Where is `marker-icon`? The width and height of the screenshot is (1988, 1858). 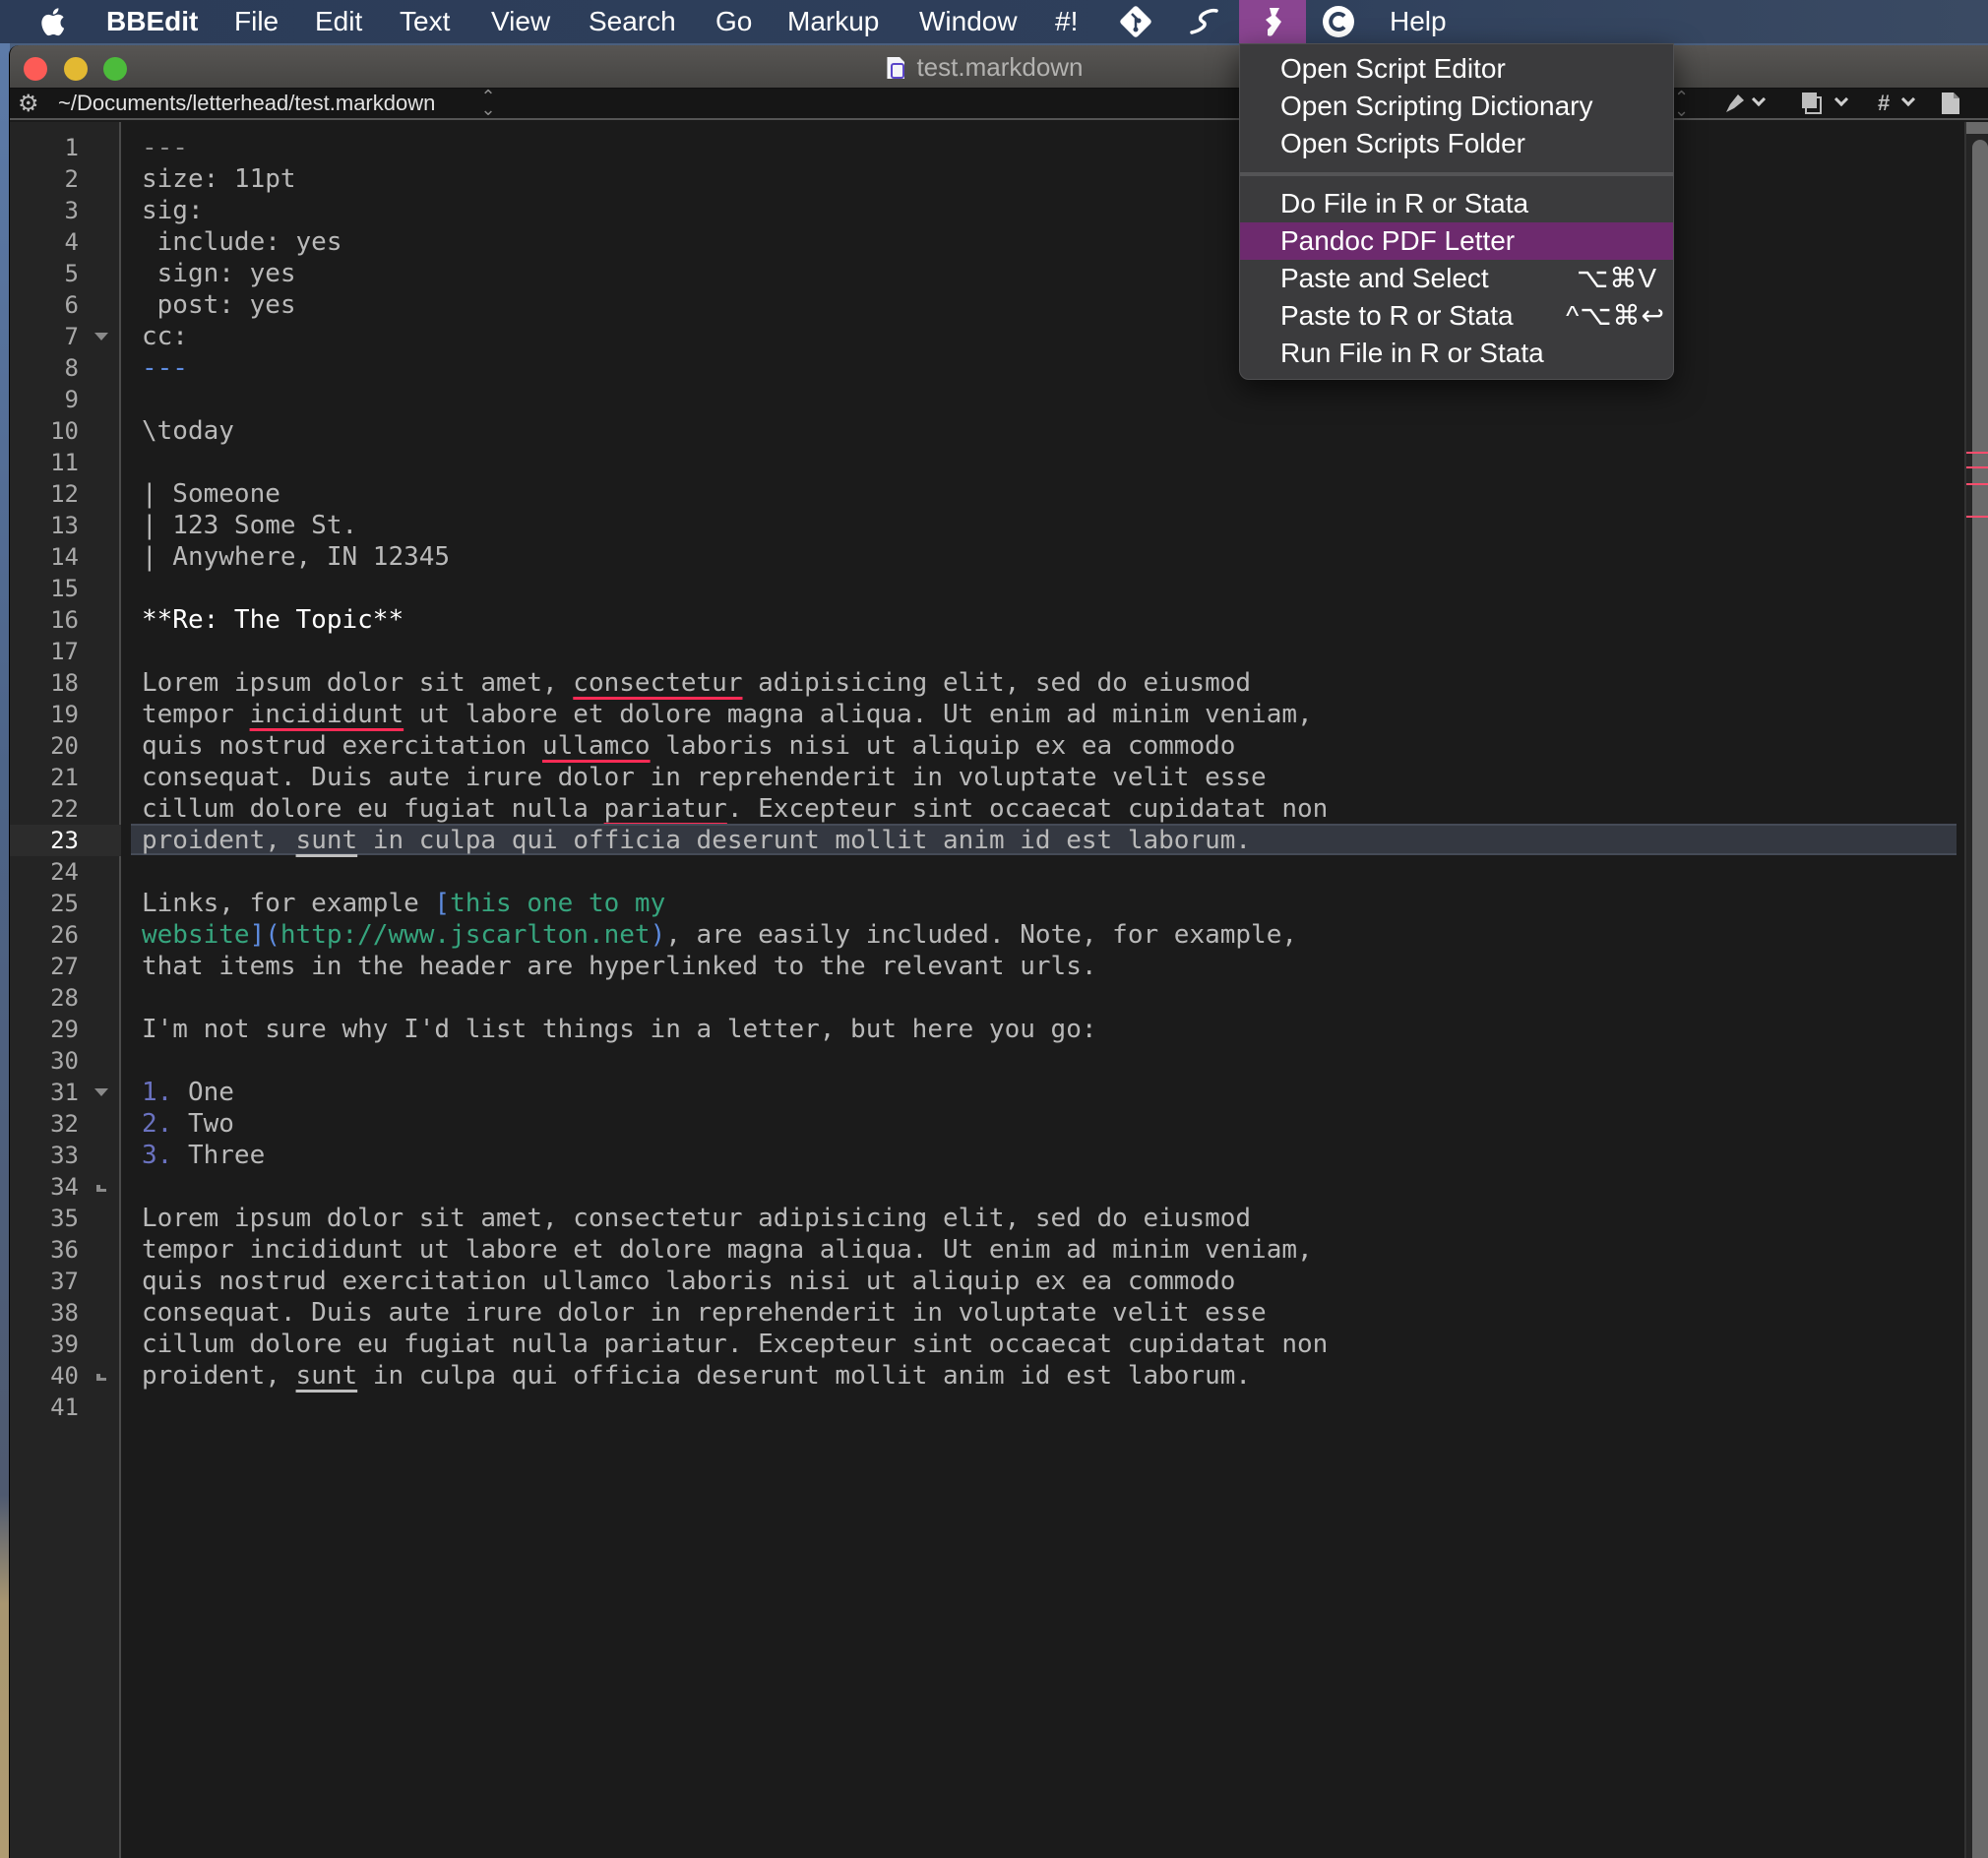 marker-icon is located at coordinates (1735, 103).